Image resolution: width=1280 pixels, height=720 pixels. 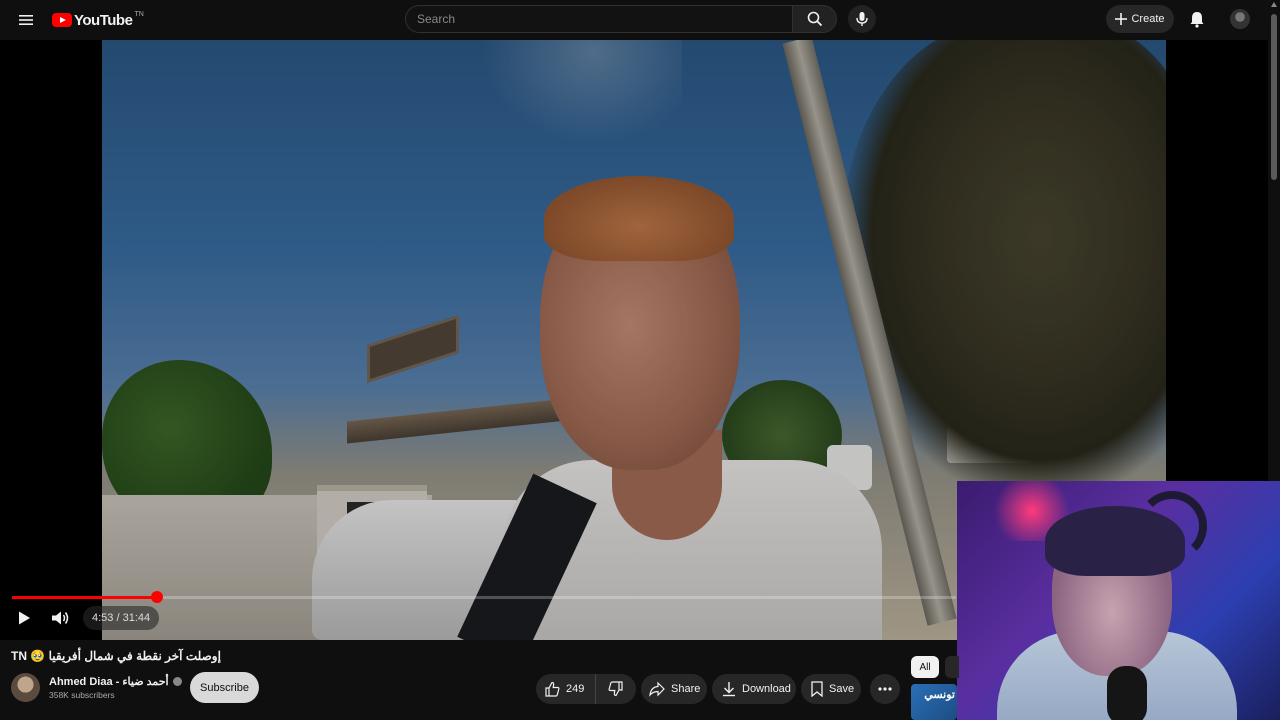 What do you see at coordinates (121, 618) in the screenshot?
I see `time-display: 4:53 / 31:44` at bounding box center [121, 618].